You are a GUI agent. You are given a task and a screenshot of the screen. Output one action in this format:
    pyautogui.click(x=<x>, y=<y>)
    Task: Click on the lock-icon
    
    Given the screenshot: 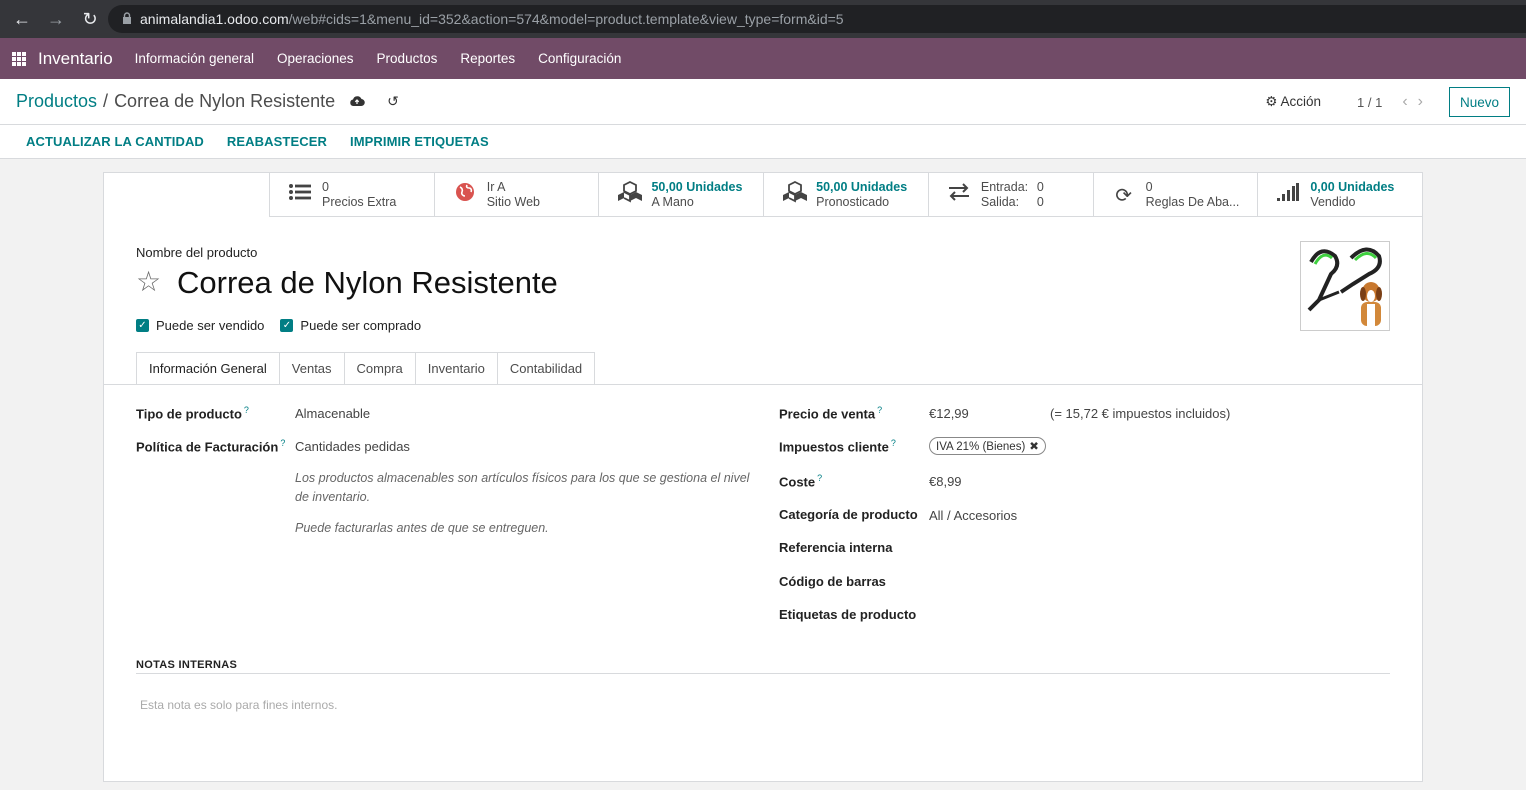 What is the action you would take?
    pyautogui.click(x=127, y=19)
    